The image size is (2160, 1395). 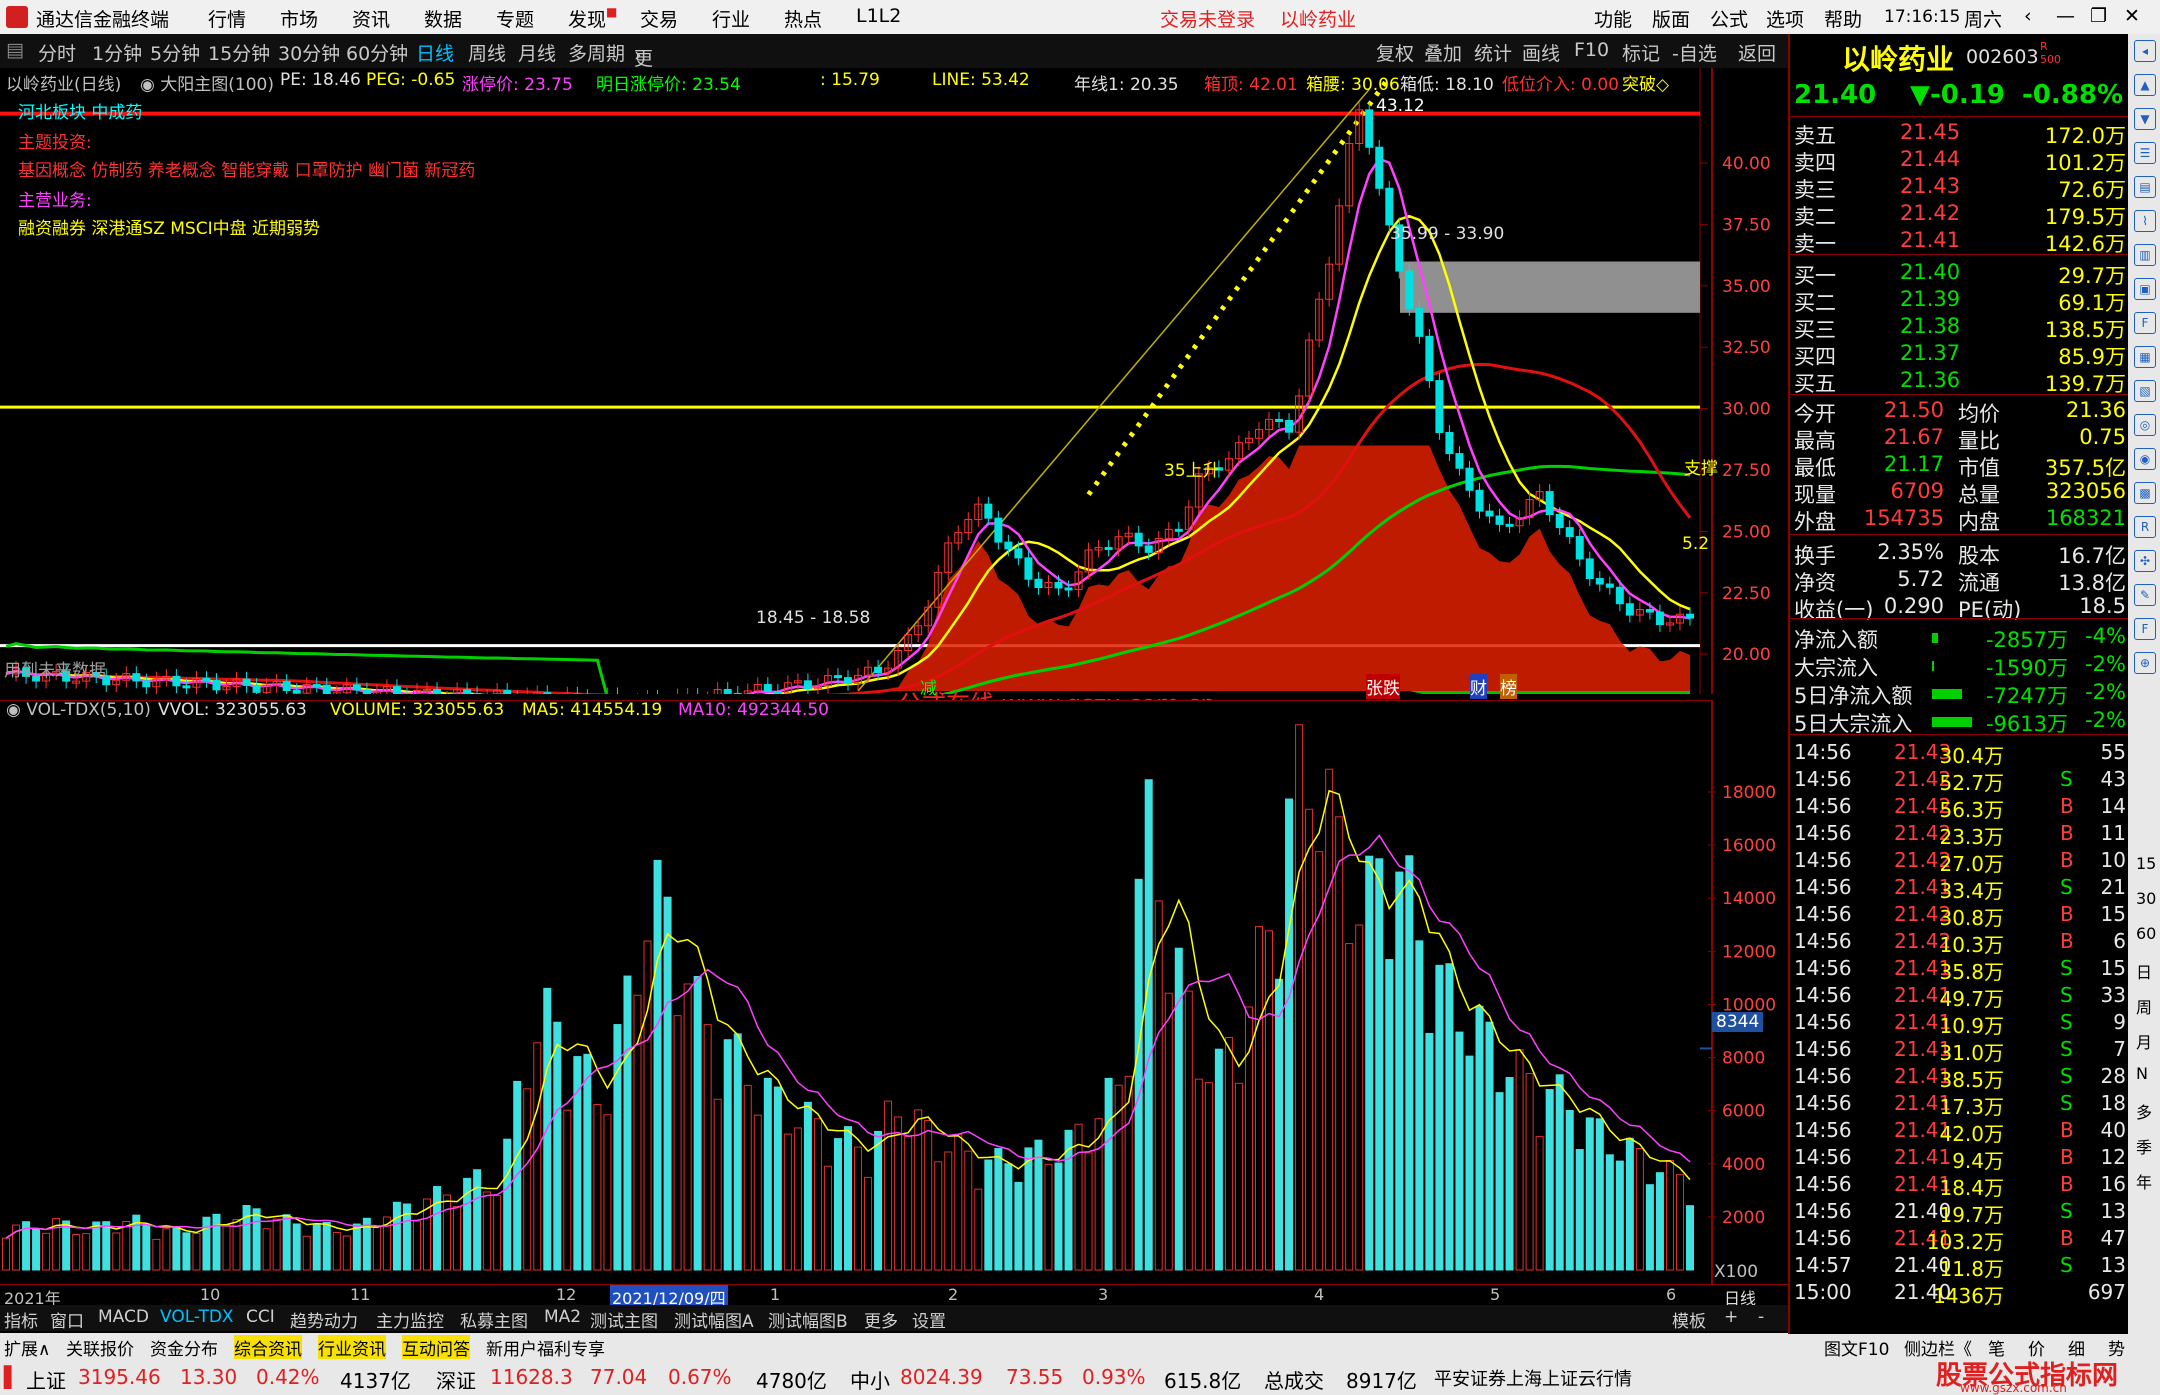 What do you see at coordinates (1443, 52) in the screenshot?
I see `btn-overlay: 叠加` at bounding box center [1443, 52].